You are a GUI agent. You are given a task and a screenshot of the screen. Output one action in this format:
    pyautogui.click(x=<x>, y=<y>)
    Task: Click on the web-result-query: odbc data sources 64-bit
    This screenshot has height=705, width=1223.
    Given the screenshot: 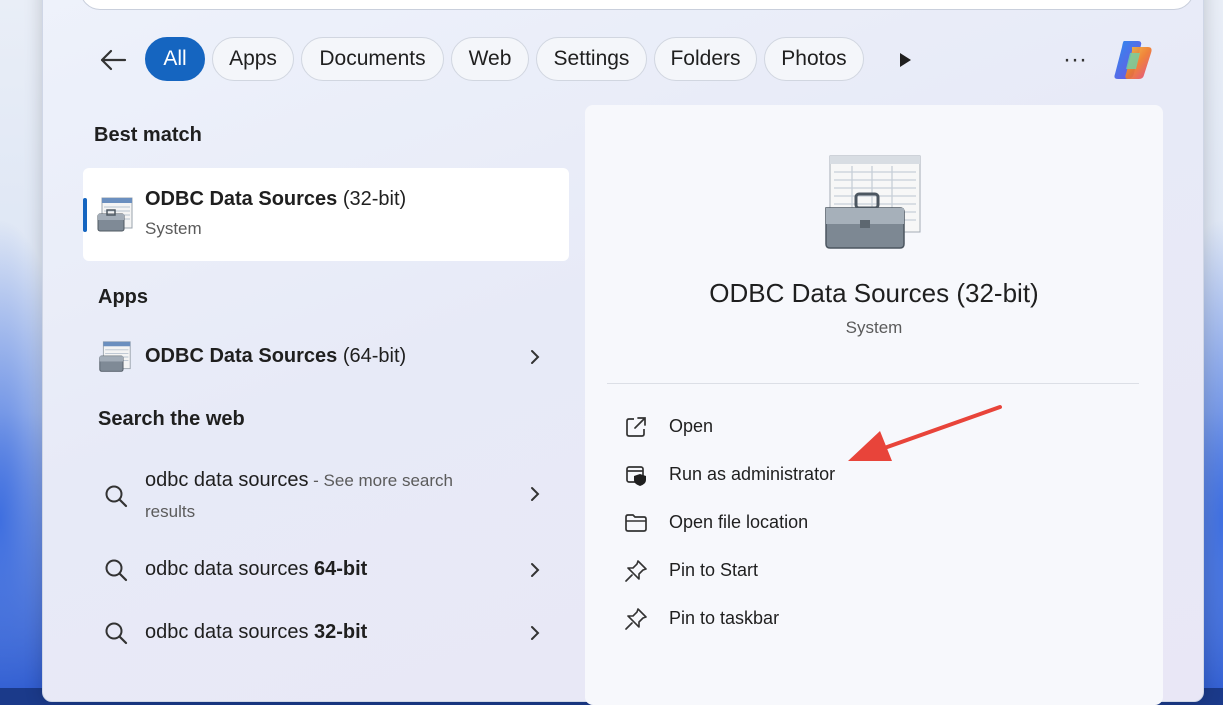 What is the action you would take?
    pyautogui.click(x=256, y=569)
    